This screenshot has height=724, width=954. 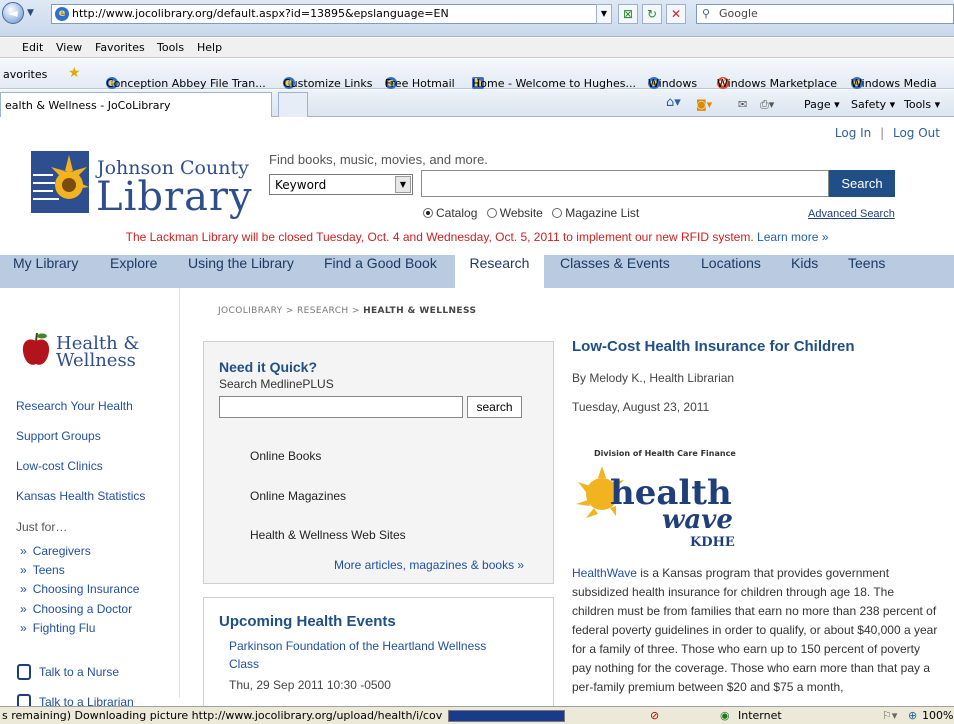 What do you see at coordinates (79, 589) in the screenshot?
I see `sidebar-sub-insurance: » Choosing Insurance` at bounding box center [79, 589].